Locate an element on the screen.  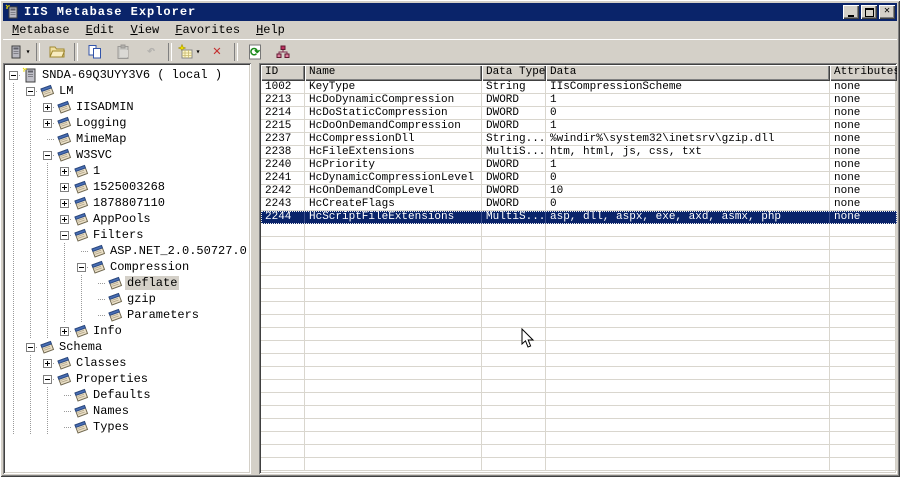
tree-item-apppools: AppPools is located at coordinates (127, 219).